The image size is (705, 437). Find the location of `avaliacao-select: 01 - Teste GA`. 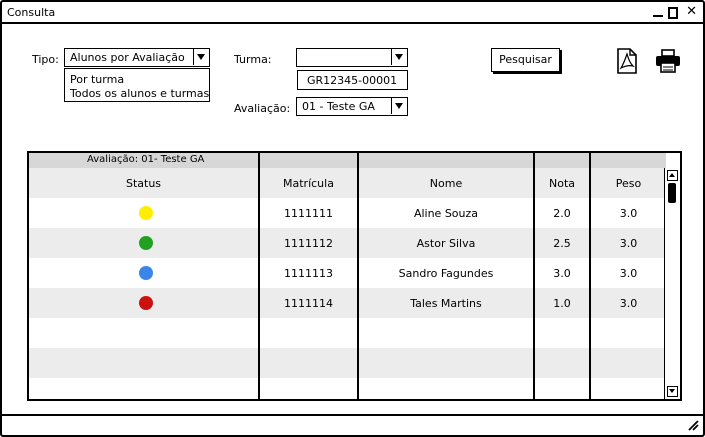

avaliacao-select: 01 - Teste GA is located at coordinates (352, 106).